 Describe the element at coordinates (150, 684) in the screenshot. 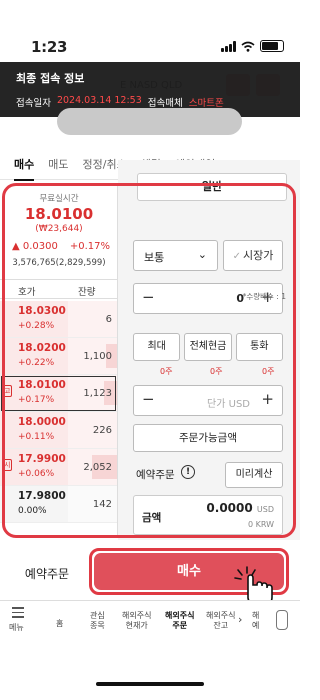

I see `home-indicator` at that location.